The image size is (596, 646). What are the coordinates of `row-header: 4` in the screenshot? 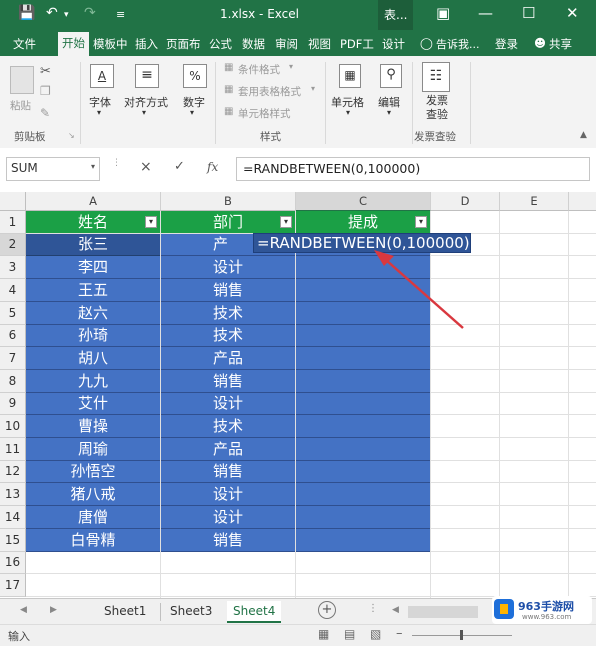 It's located at (13, 290).